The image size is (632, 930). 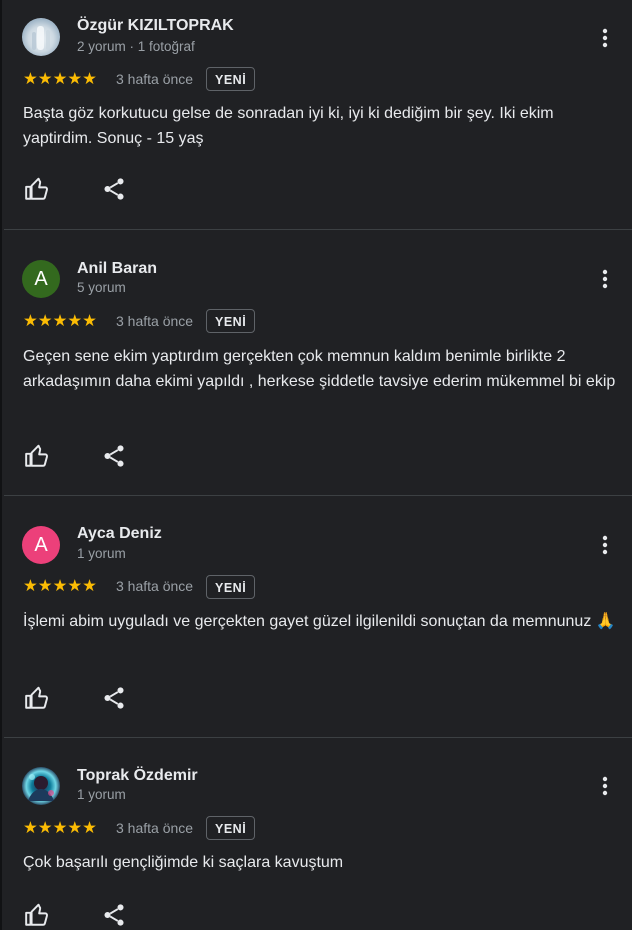 I want to click on reviewer-name: Toprak Özdemir, so click(x=137, y=776).